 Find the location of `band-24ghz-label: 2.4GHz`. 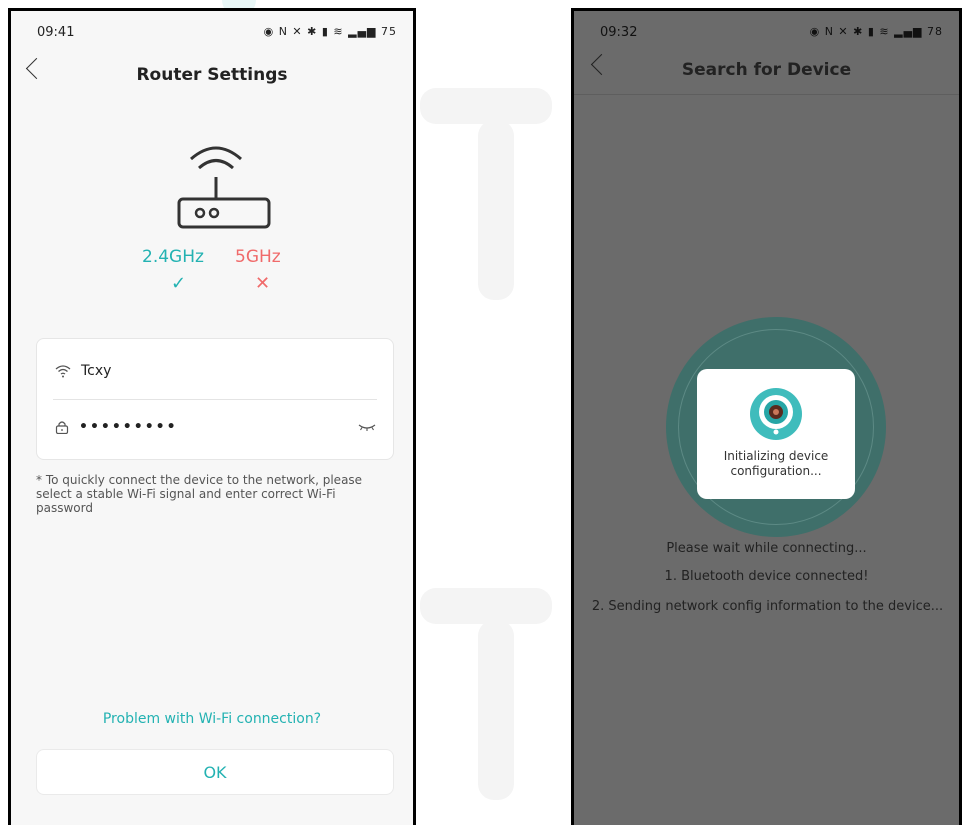

band-24ghz-label: 2.4GHz is located at coordinates (173, 257).